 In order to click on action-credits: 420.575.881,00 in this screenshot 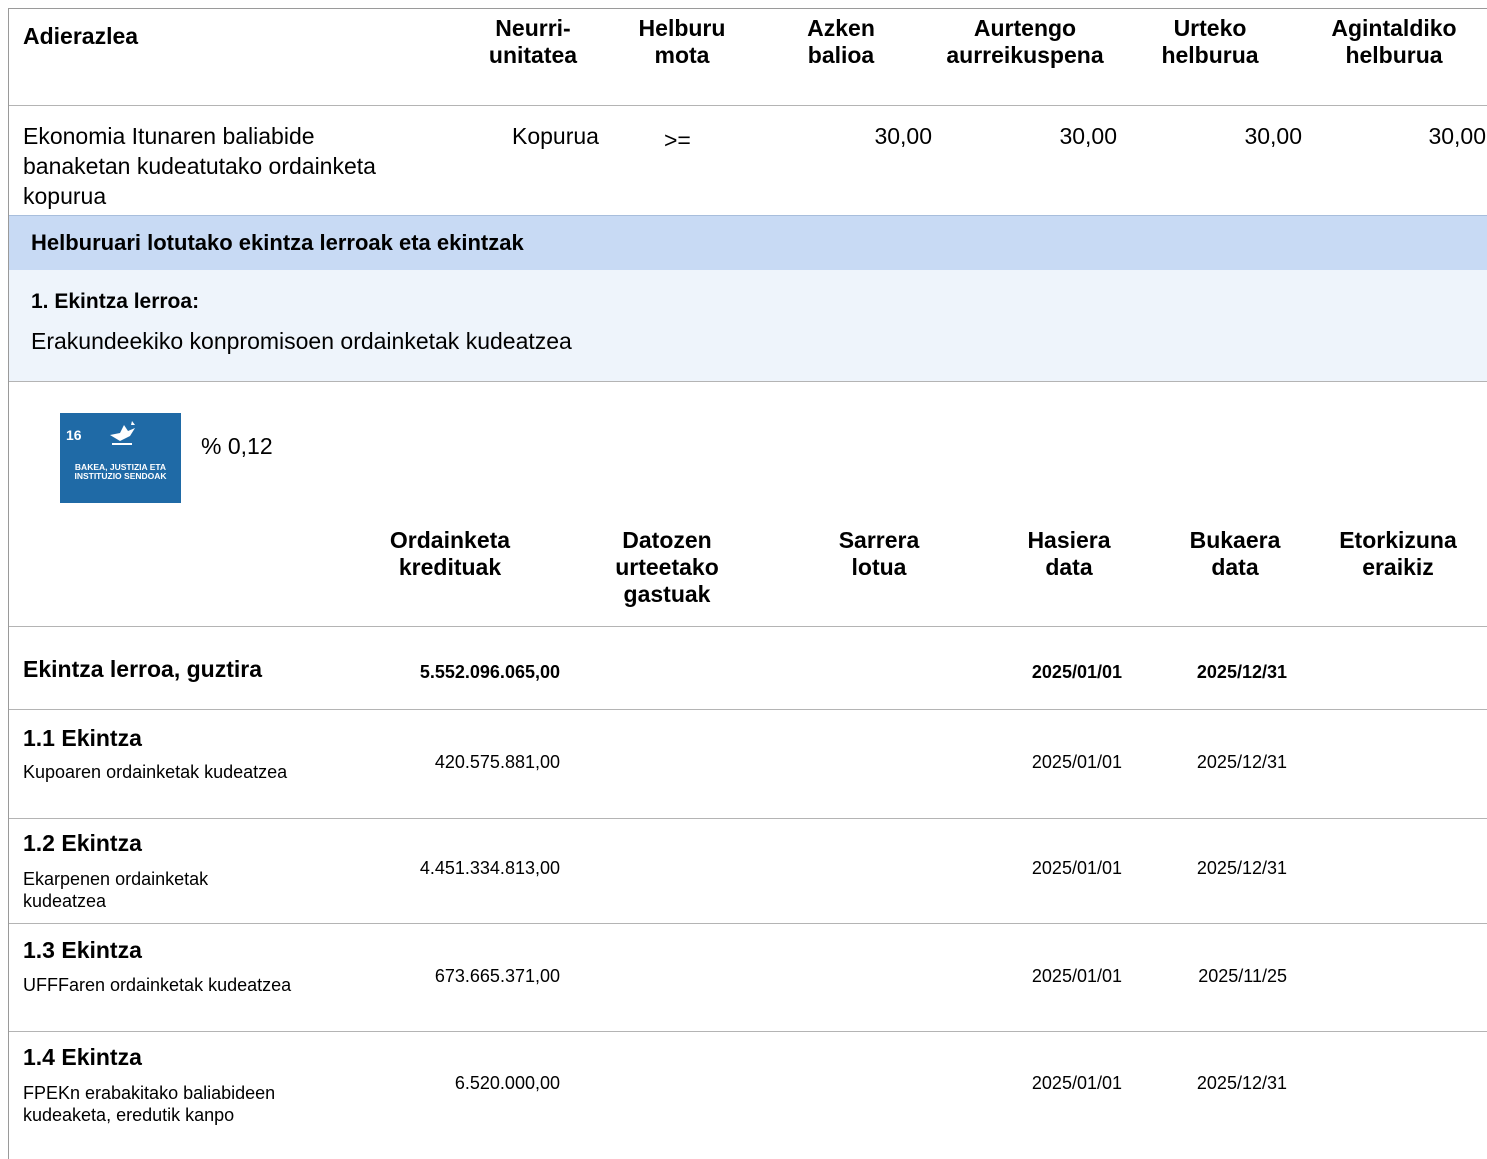, I will do `click(497, 762)`.